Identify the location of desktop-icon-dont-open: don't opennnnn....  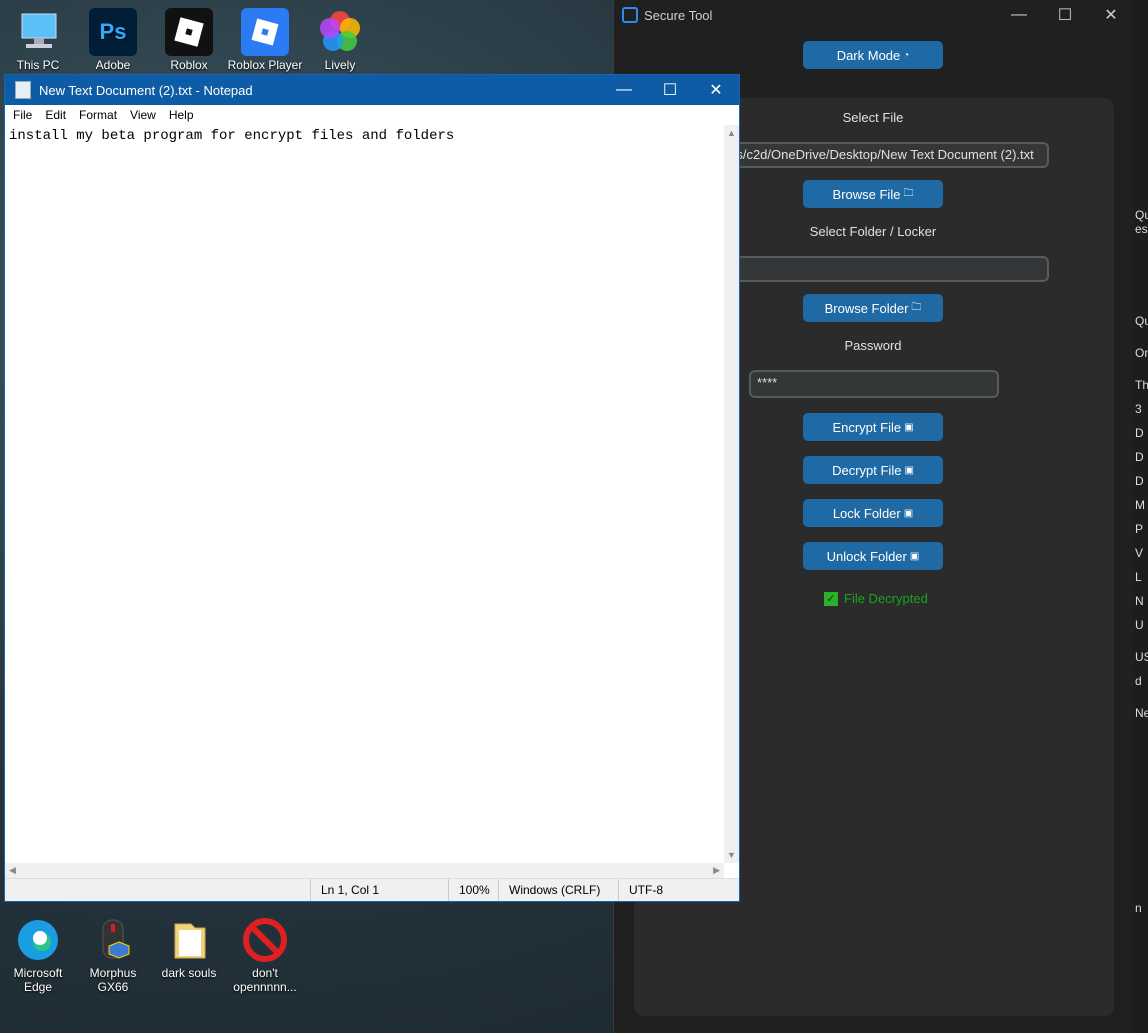
(265, 955).